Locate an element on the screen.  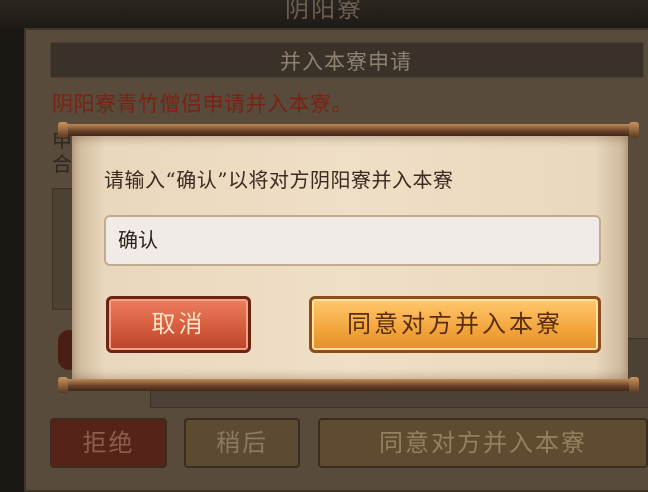
window-title-bar: 阴阳寮 is located at coordinates (324, 14).